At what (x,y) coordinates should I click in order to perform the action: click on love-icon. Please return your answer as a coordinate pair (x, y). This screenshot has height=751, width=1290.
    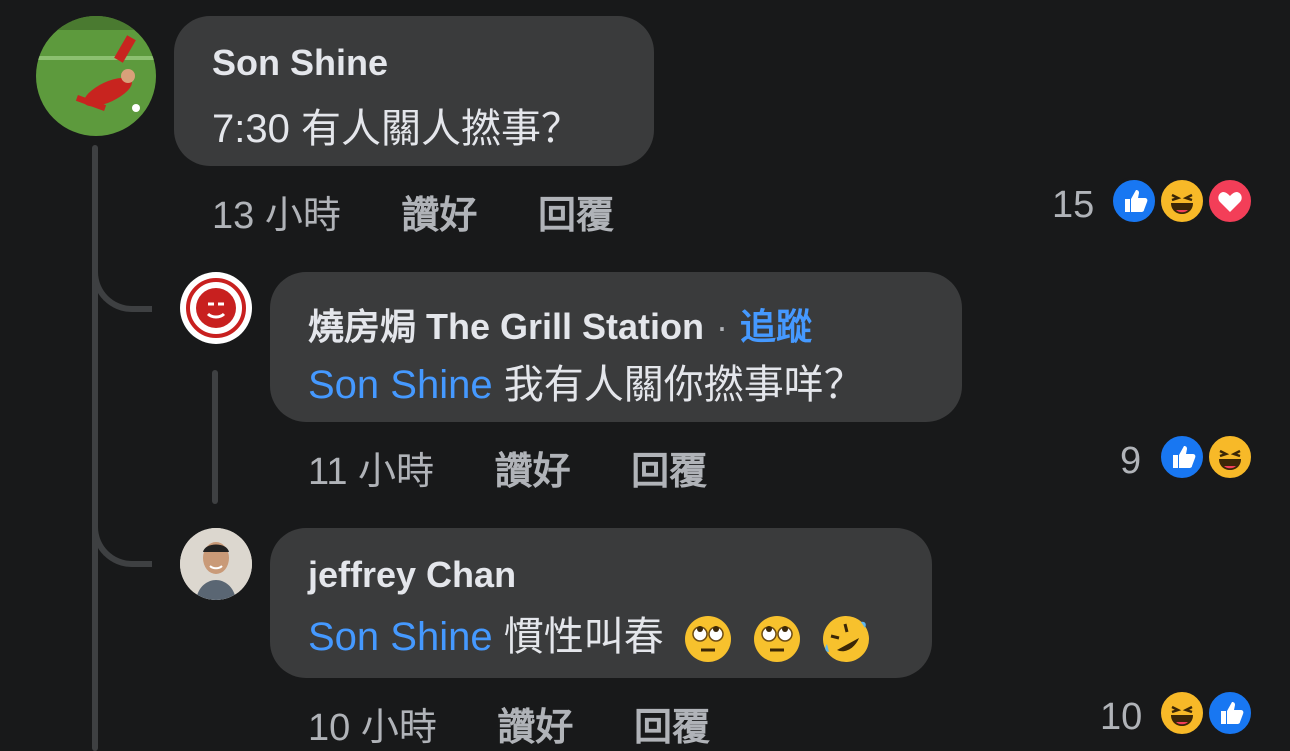
    Looking at the image, I should click on (1230, 201).